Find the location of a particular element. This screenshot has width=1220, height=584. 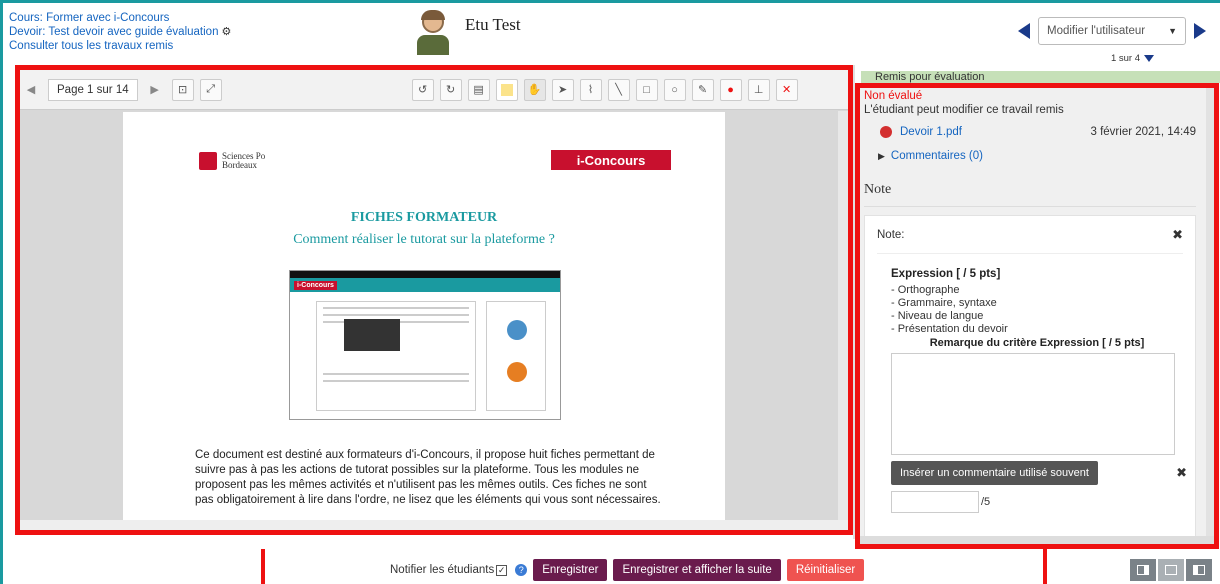

user-count: 1 sur 4 is located at coordinates (1132, 58).